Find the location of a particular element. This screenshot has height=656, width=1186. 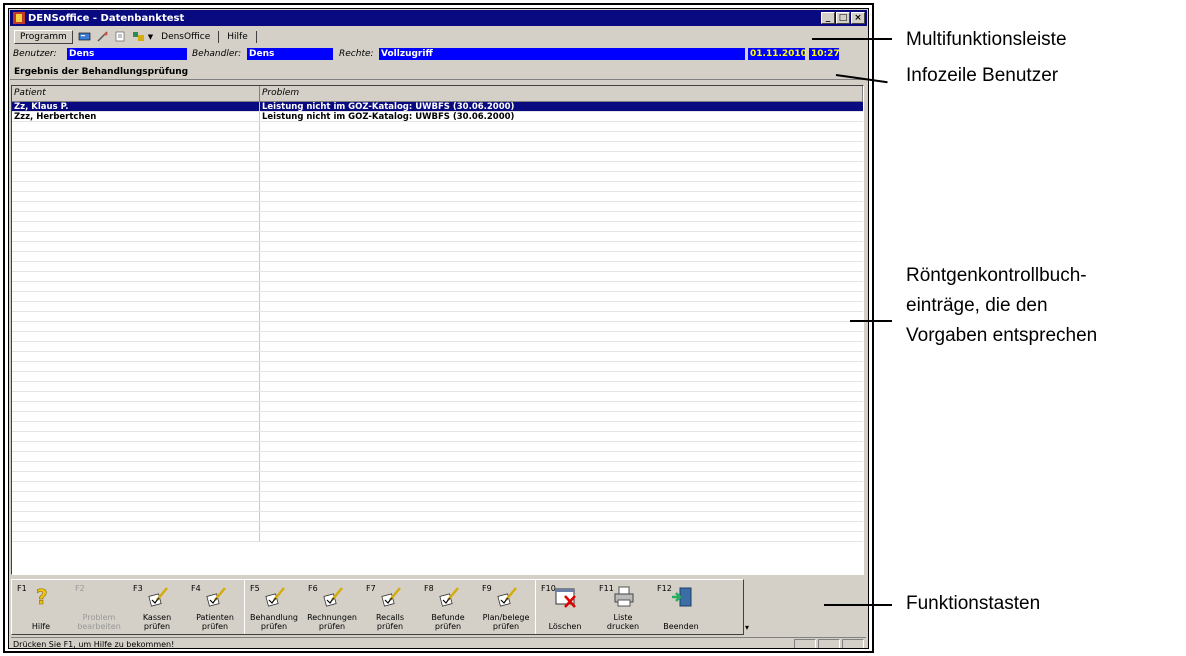

rights-value: Vollzugriff is located at coordinates (562, 54).